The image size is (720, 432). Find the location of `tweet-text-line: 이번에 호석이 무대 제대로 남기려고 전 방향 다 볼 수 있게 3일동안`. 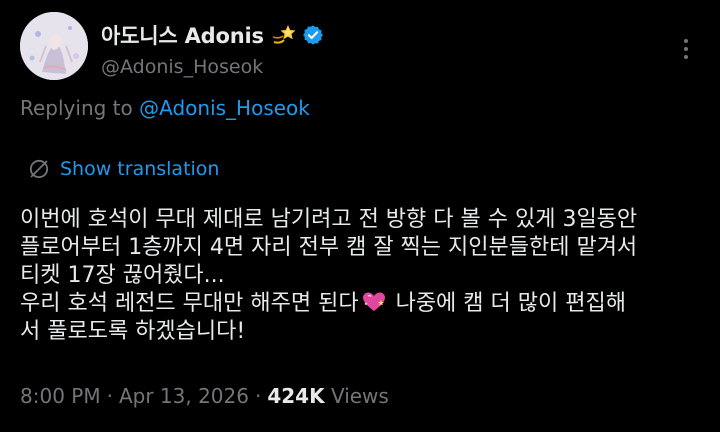

tweet-text-line: 이번에 호석이 무대 제대로 남기려고 전 방향 다 볼 수 있게 3일동안 is located at coordinates (329, 219).